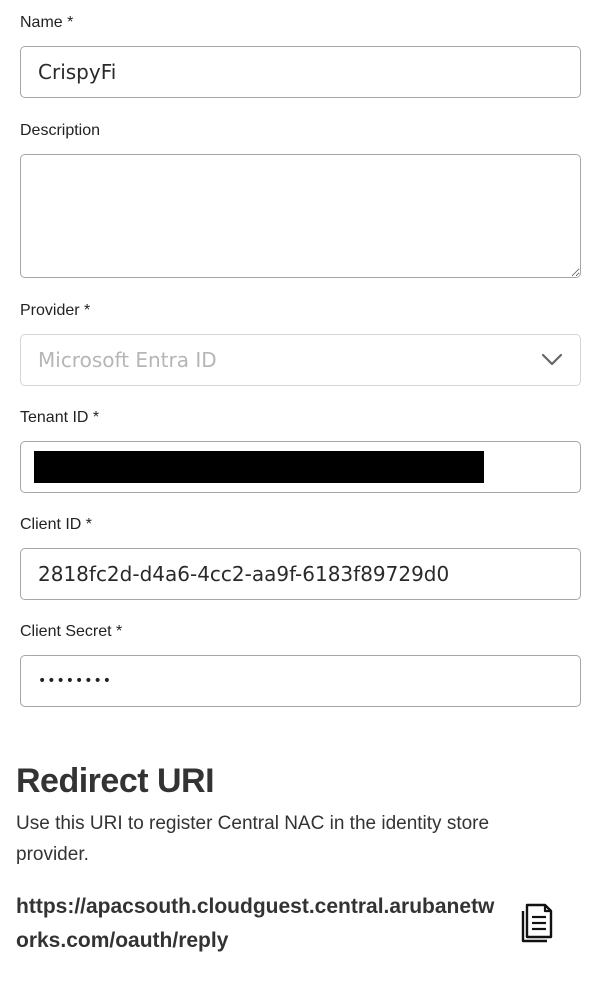 Image resolution: width=616 pixels, height=982 pixels. I want to click on name-input: CrispyFi, so click(300, 72).